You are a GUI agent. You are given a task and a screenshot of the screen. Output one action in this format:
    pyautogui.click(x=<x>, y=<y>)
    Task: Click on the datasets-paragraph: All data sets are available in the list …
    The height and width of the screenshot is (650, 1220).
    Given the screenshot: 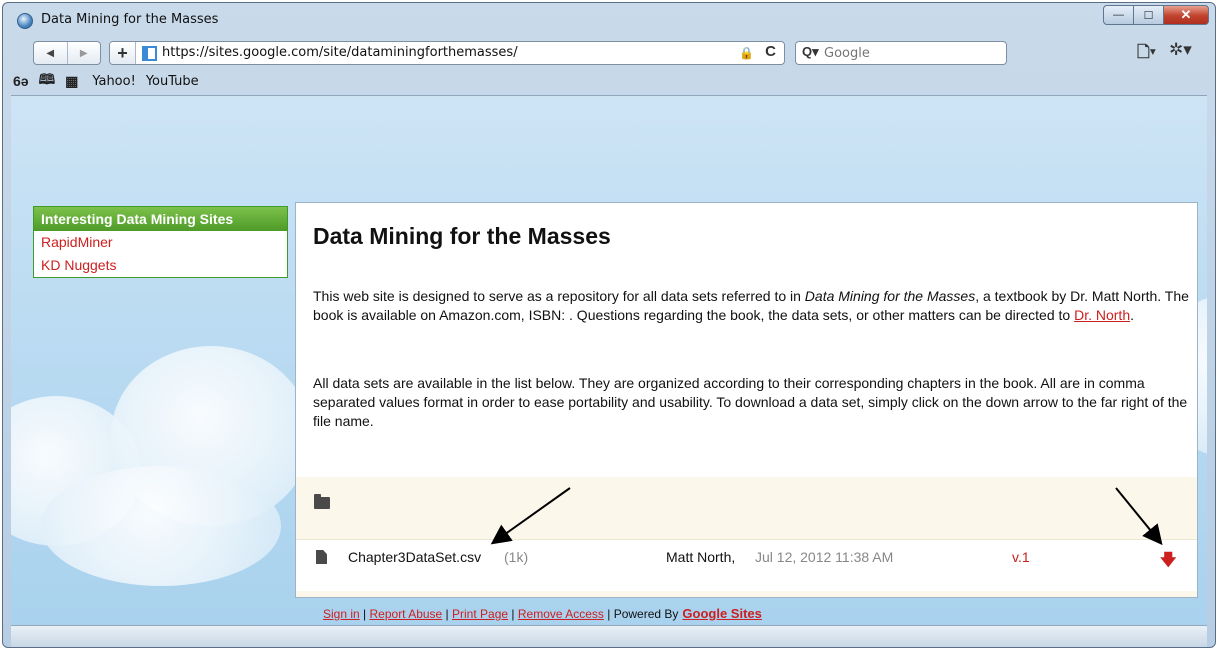 What is the action you would take?
    pyautogui.click(x=750, y=402)
    